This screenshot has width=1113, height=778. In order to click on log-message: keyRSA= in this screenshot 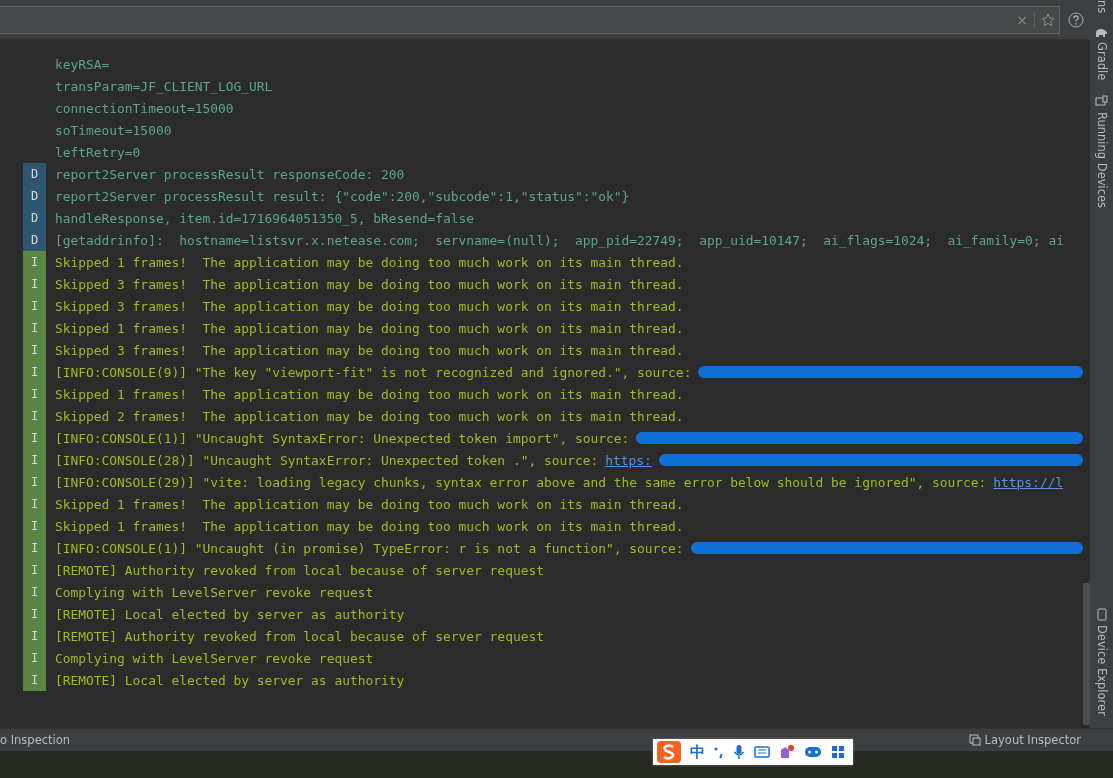, I will do `click(82, 64)`.